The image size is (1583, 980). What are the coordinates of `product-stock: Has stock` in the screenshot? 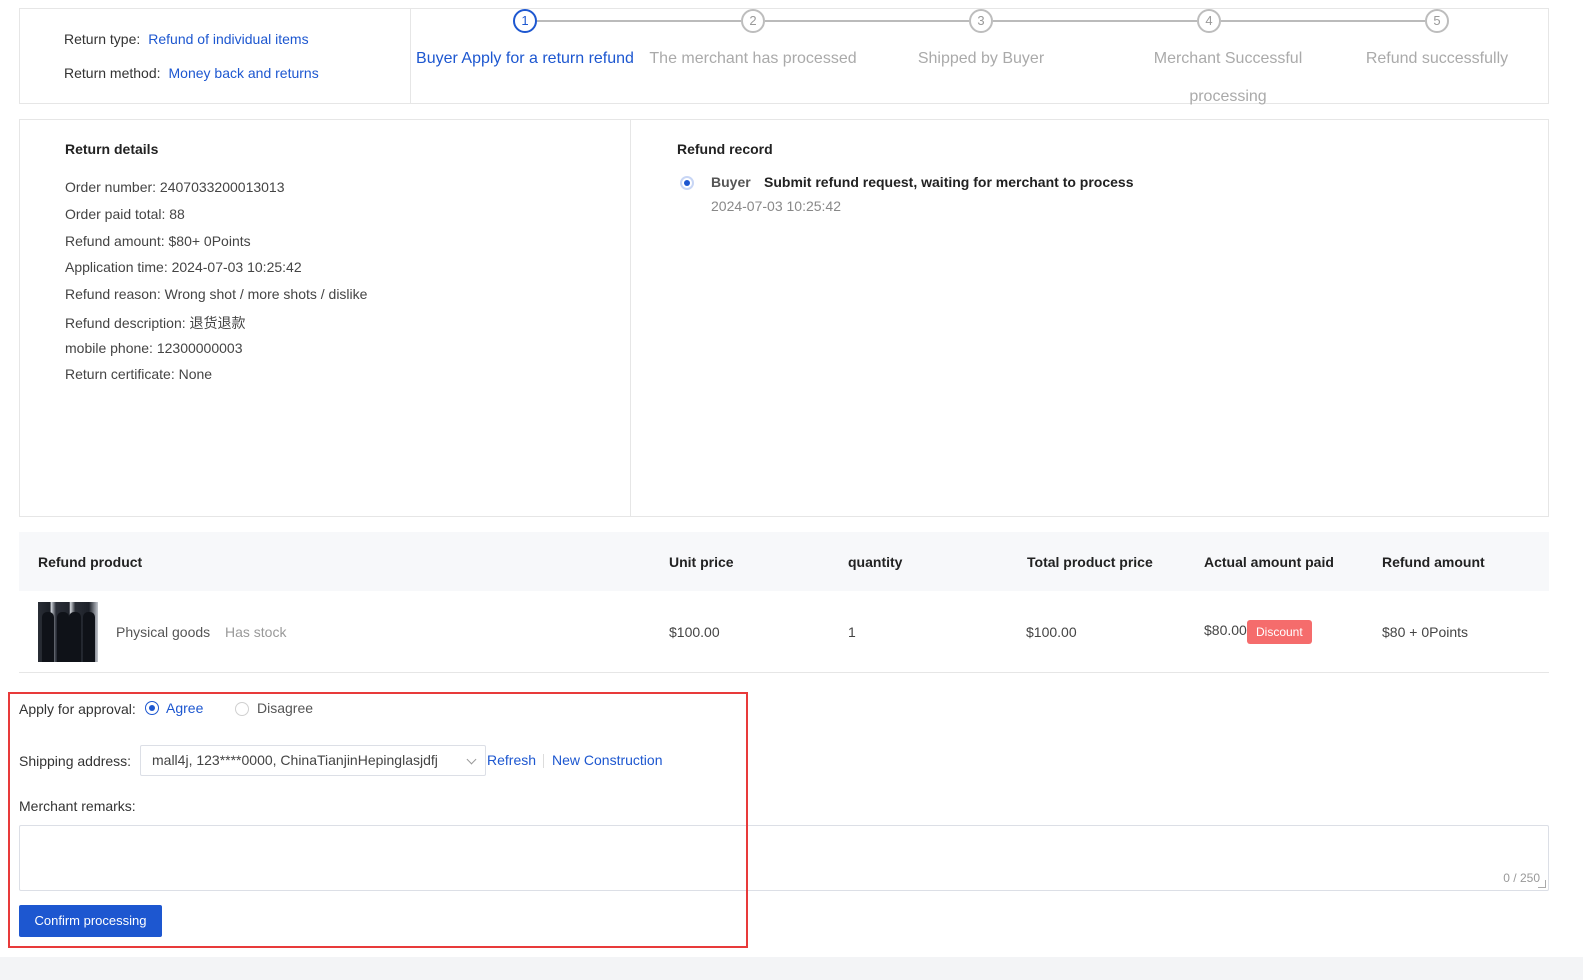 It's located at (256, 632).